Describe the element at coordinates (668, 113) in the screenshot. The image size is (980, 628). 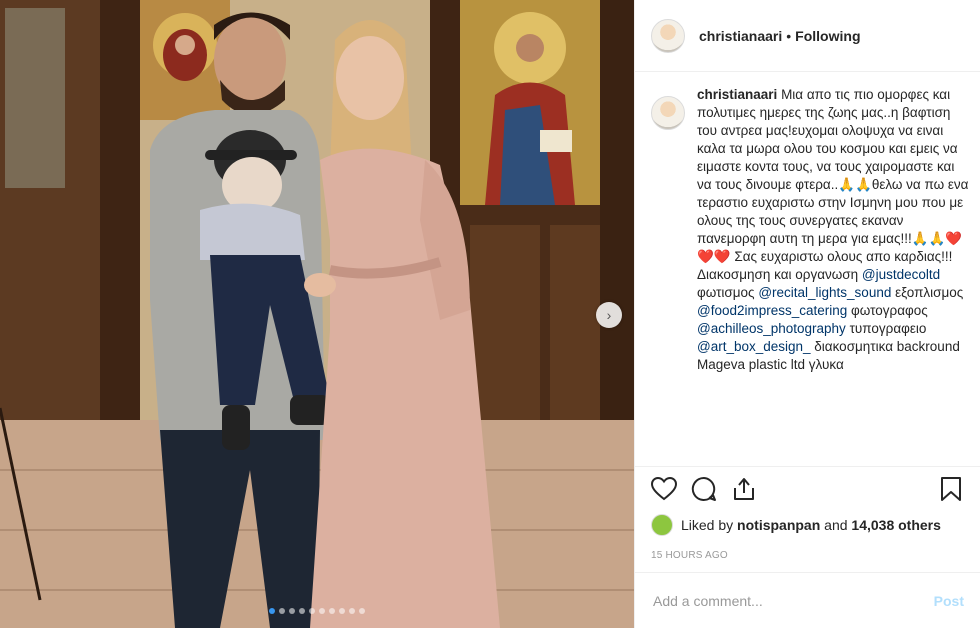
I see `caption-avatar` at that location.